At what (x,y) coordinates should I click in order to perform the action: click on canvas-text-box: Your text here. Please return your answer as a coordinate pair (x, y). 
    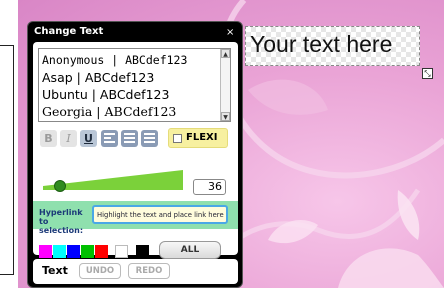
    Looking at the image, I should click on (332, 46).